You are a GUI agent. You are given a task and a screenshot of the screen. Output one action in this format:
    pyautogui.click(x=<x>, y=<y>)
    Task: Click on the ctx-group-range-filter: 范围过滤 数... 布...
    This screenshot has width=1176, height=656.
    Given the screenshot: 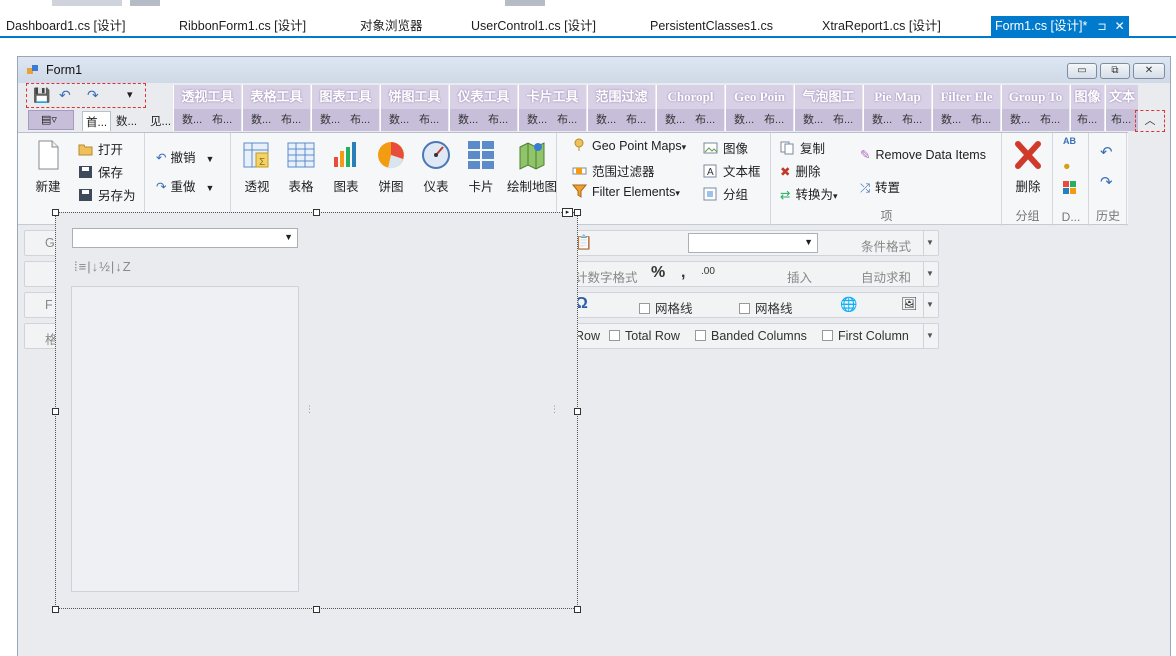 What is the action you would take?
    pyautogui.click(x=621, y=108)
    